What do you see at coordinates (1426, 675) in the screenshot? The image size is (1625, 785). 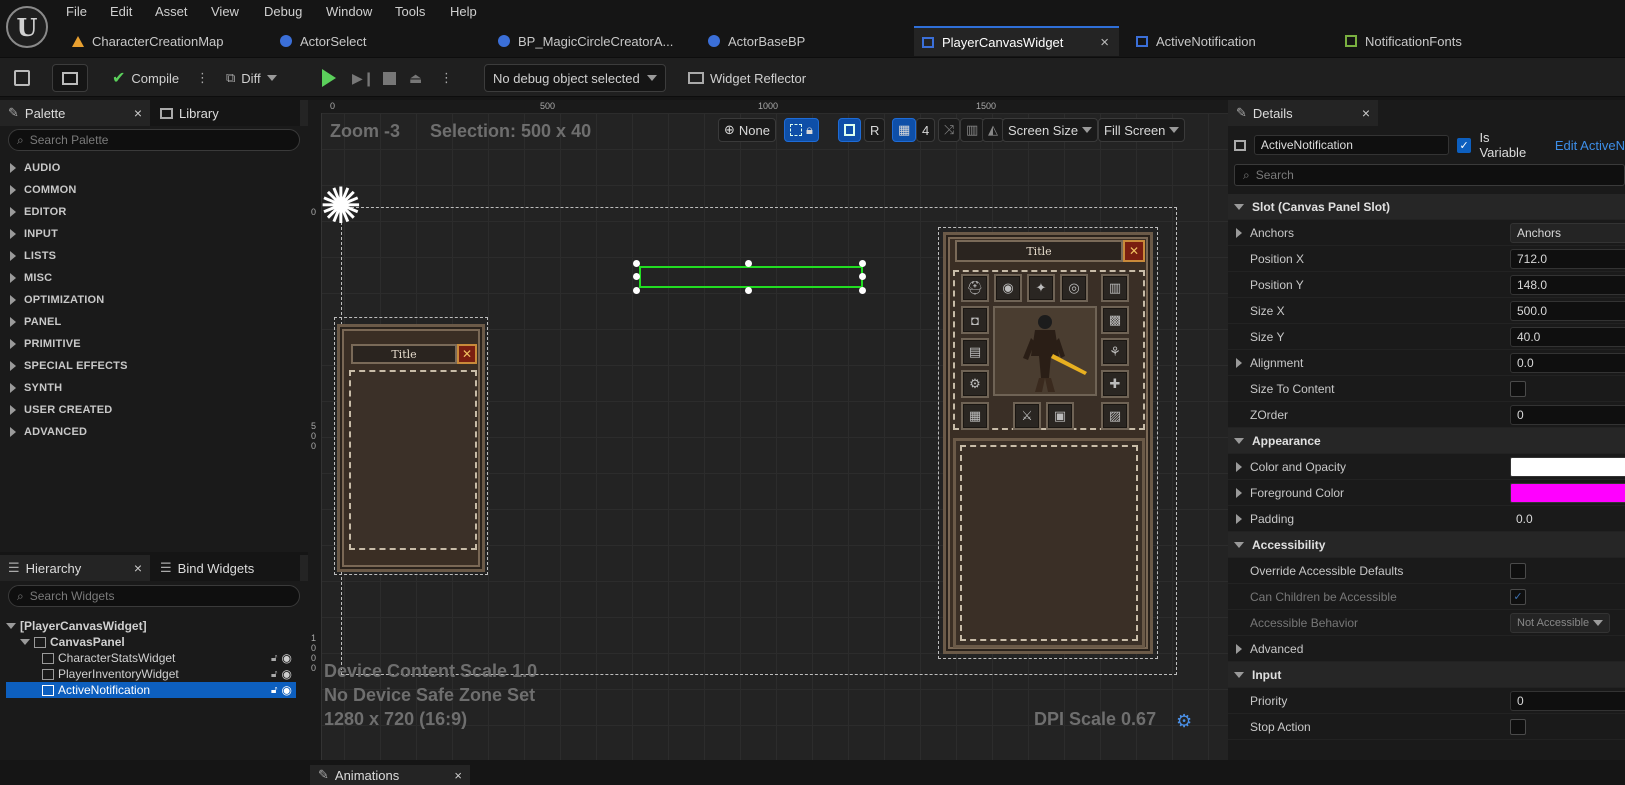 I see `section-input: Input` at bounding box center [1426, 675].